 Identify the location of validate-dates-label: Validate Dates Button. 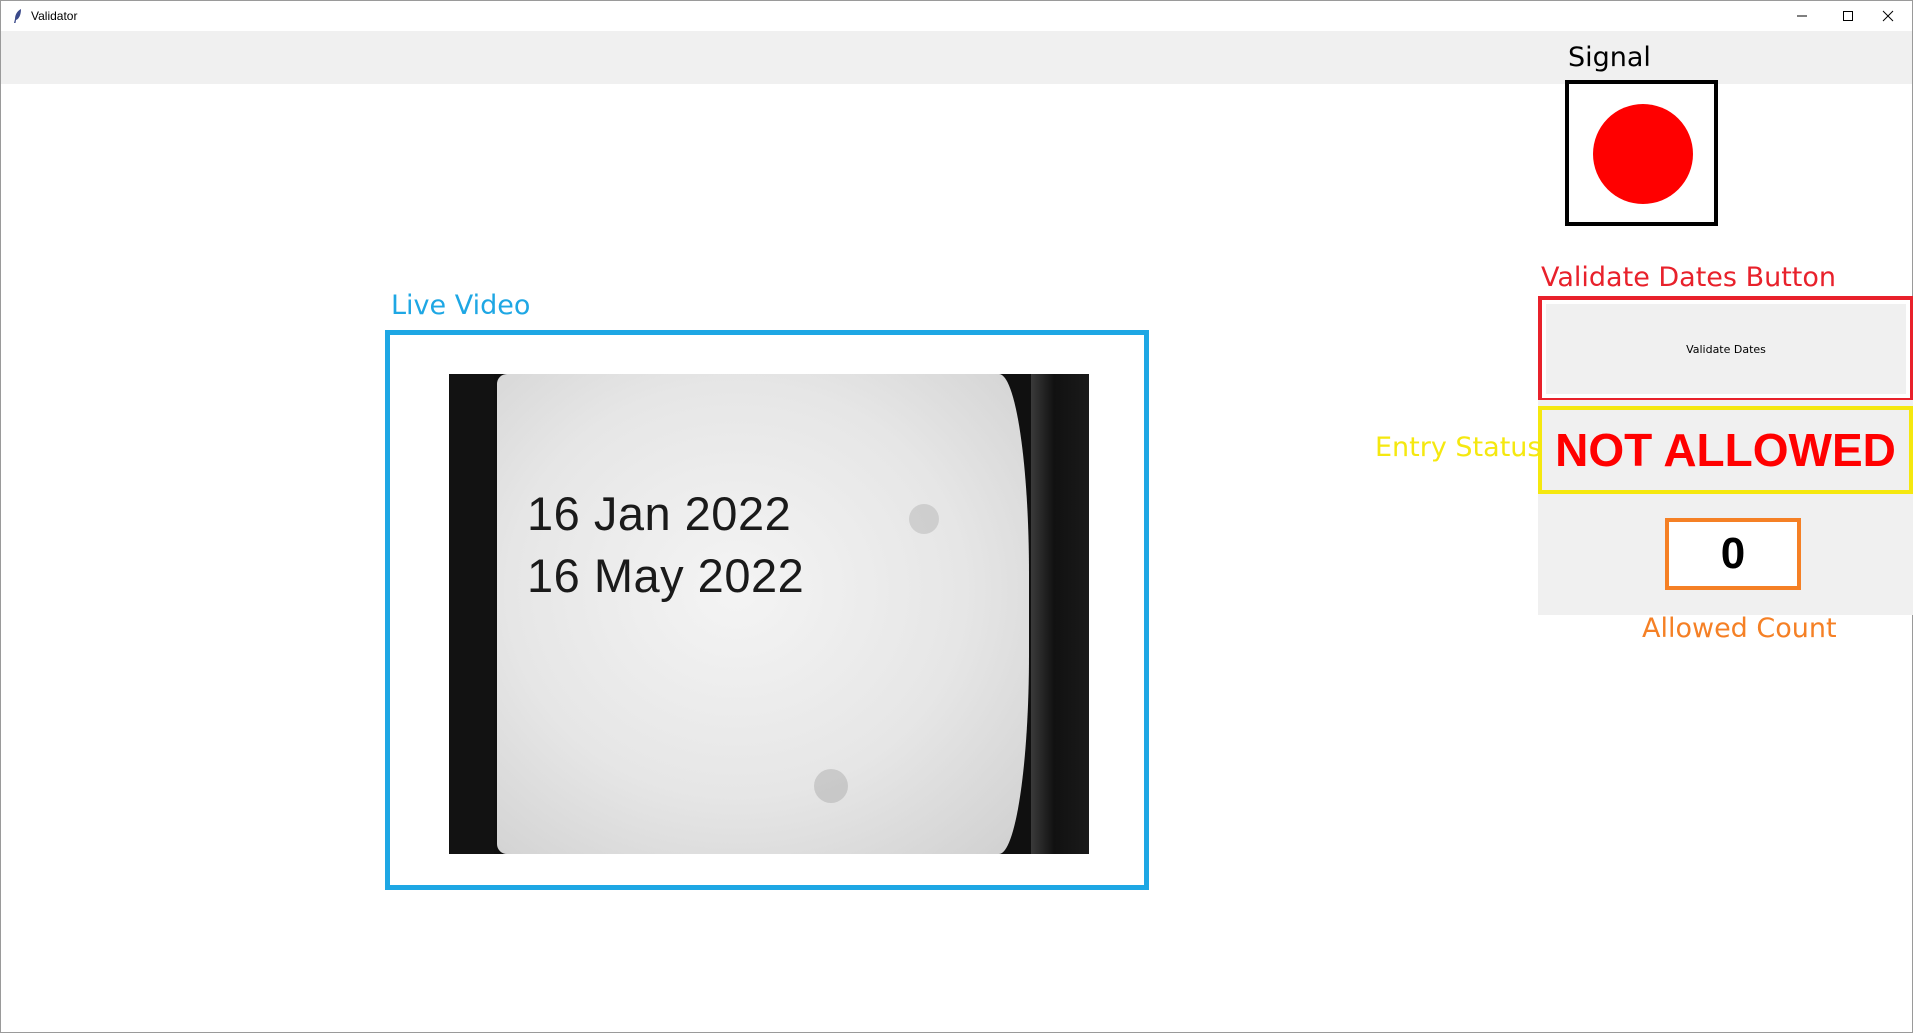
(1689, 277).